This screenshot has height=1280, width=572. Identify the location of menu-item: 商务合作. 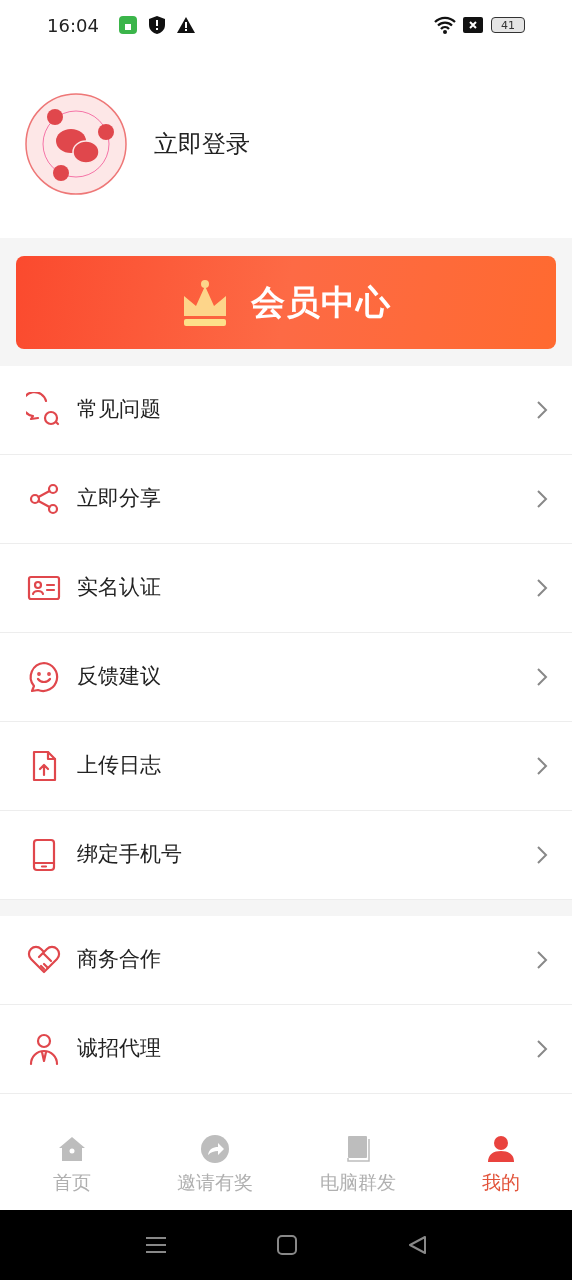
(286, 960).